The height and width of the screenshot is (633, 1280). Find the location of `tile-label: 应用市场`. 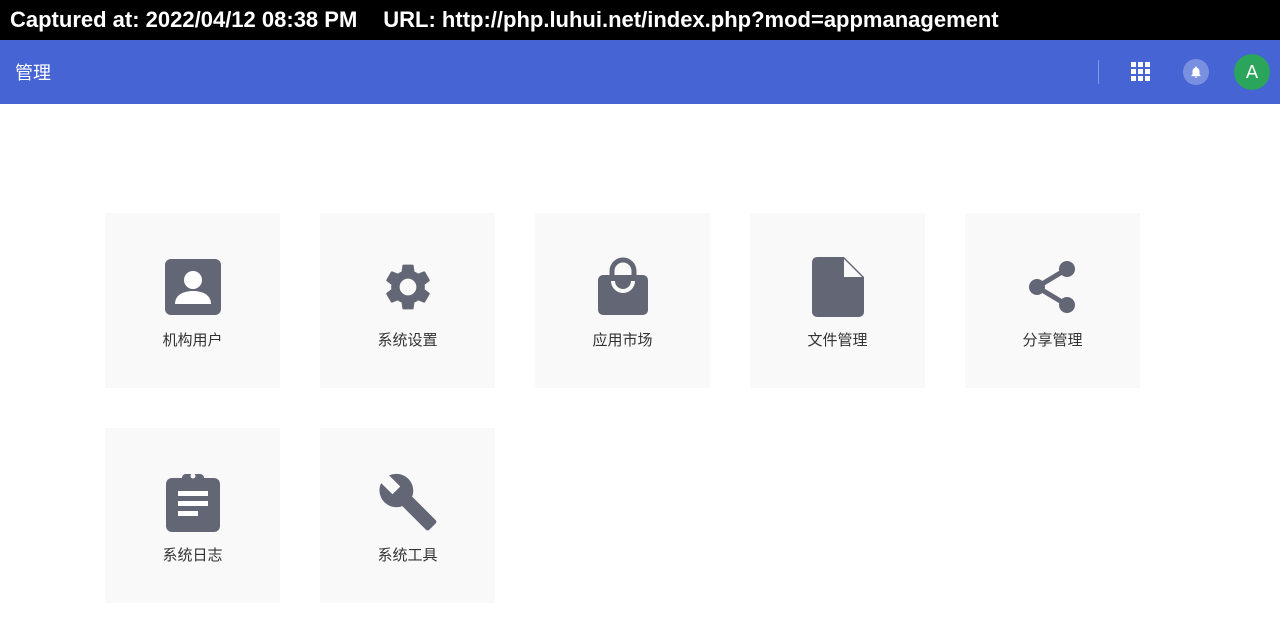

tile-label: 应用市场 is located at coordinates (622, 340).